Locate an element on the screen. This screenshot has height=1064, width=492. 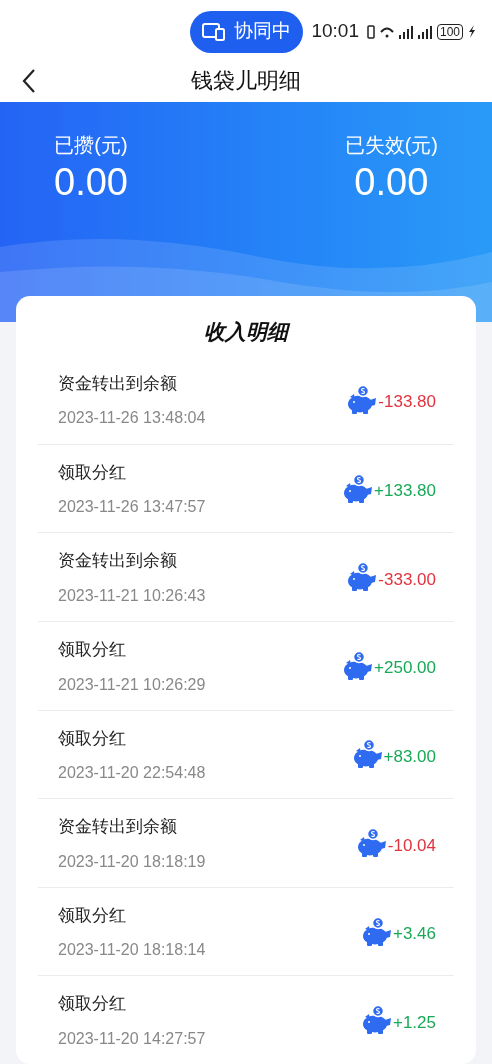
record-amount: -133.80 is located at coordinates (407, 402).